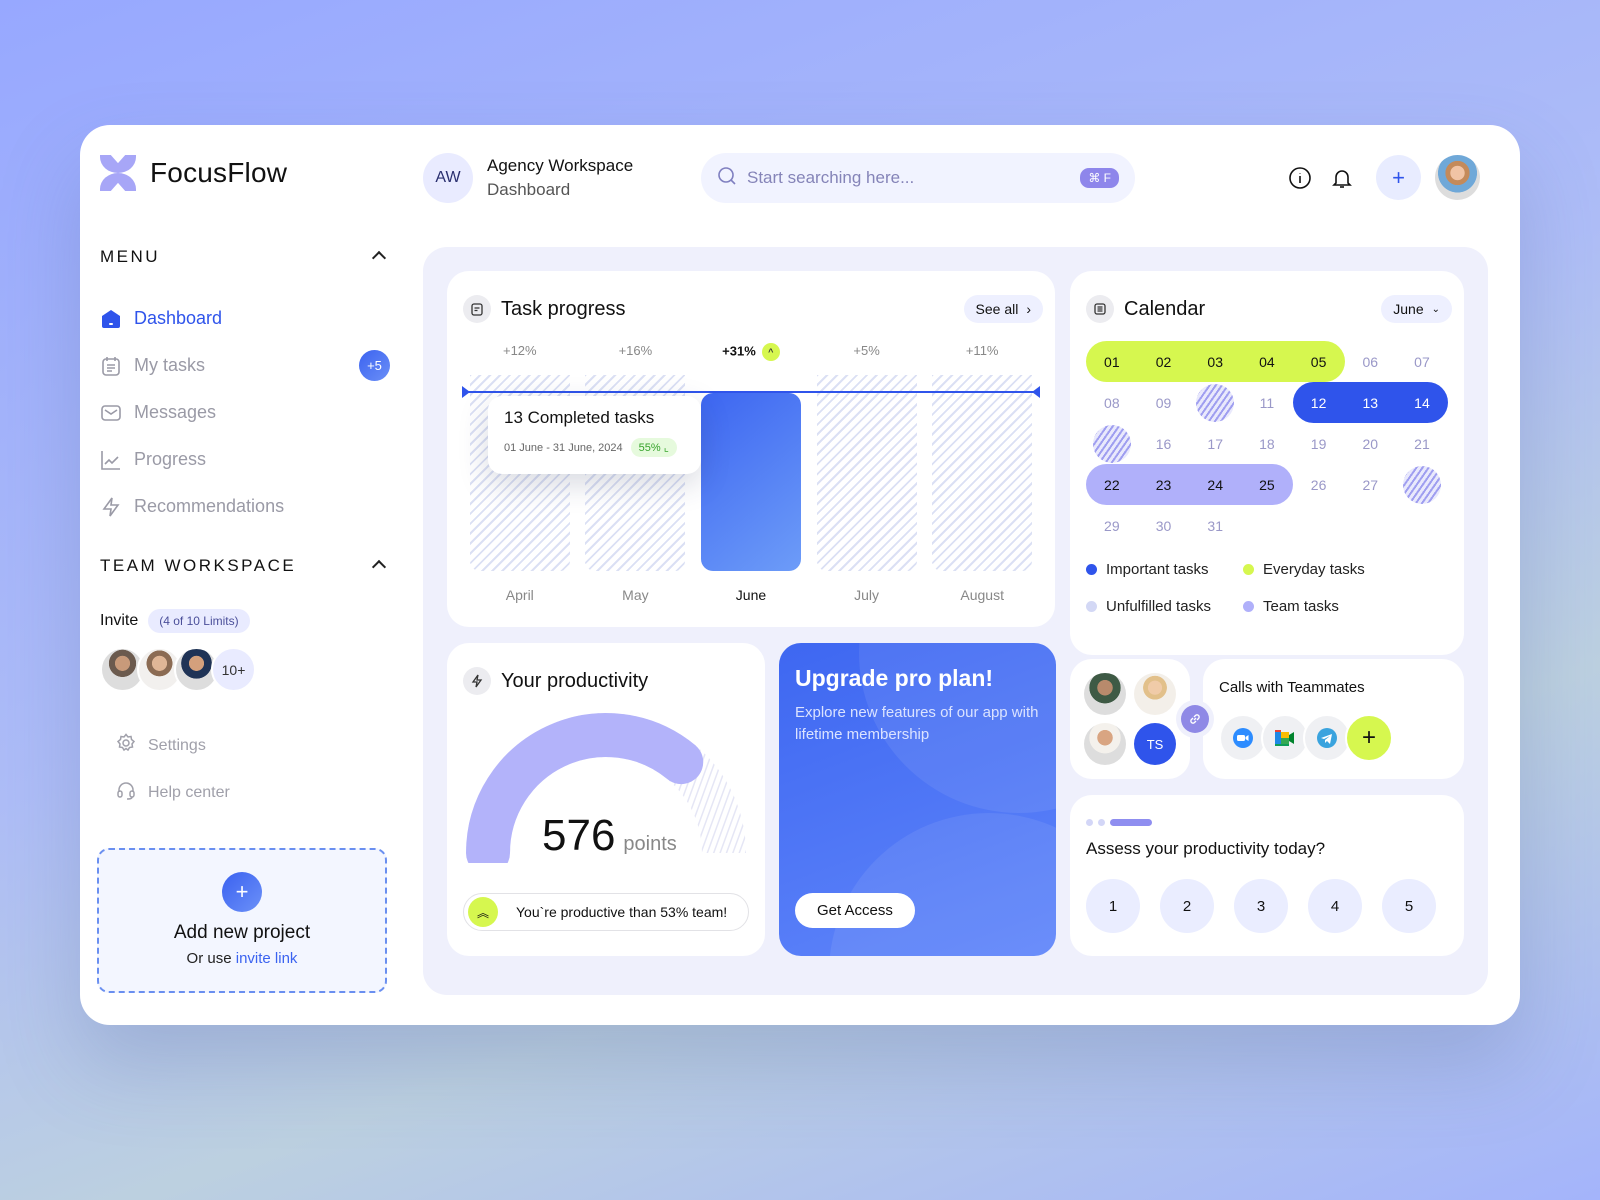 This screenshot has height=1200, width=1600. I want to click on step-dot, so click(1089, 822).